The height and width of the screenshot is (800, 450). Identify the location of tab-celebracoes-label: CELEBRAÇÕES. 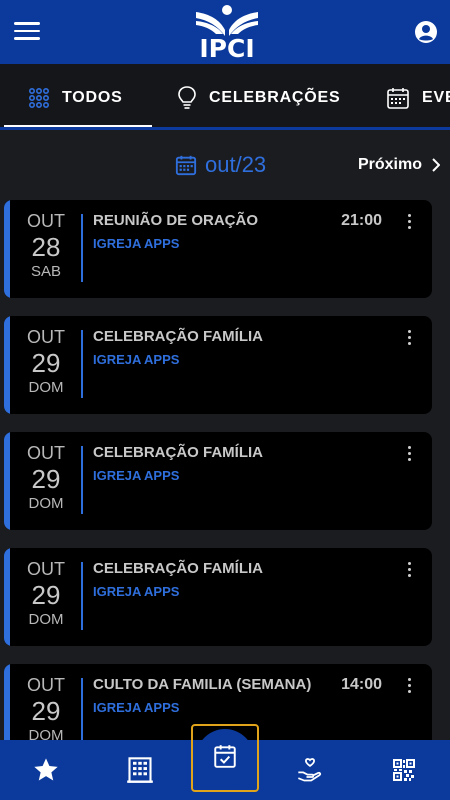
(275, 97).